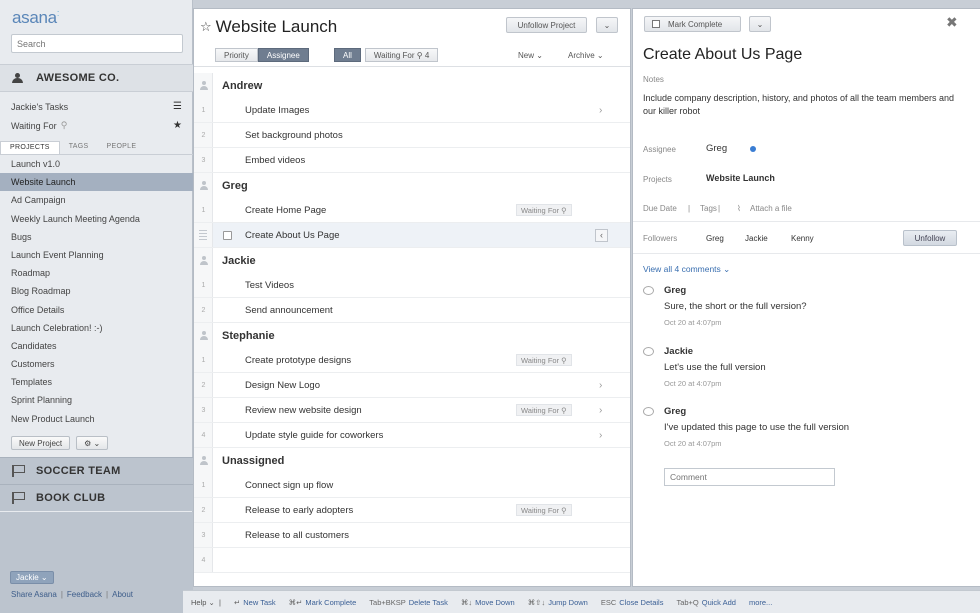 This screenshot has width=980, height=613. I want to click on task-row: 2 Set background photos, so click(412, 135).